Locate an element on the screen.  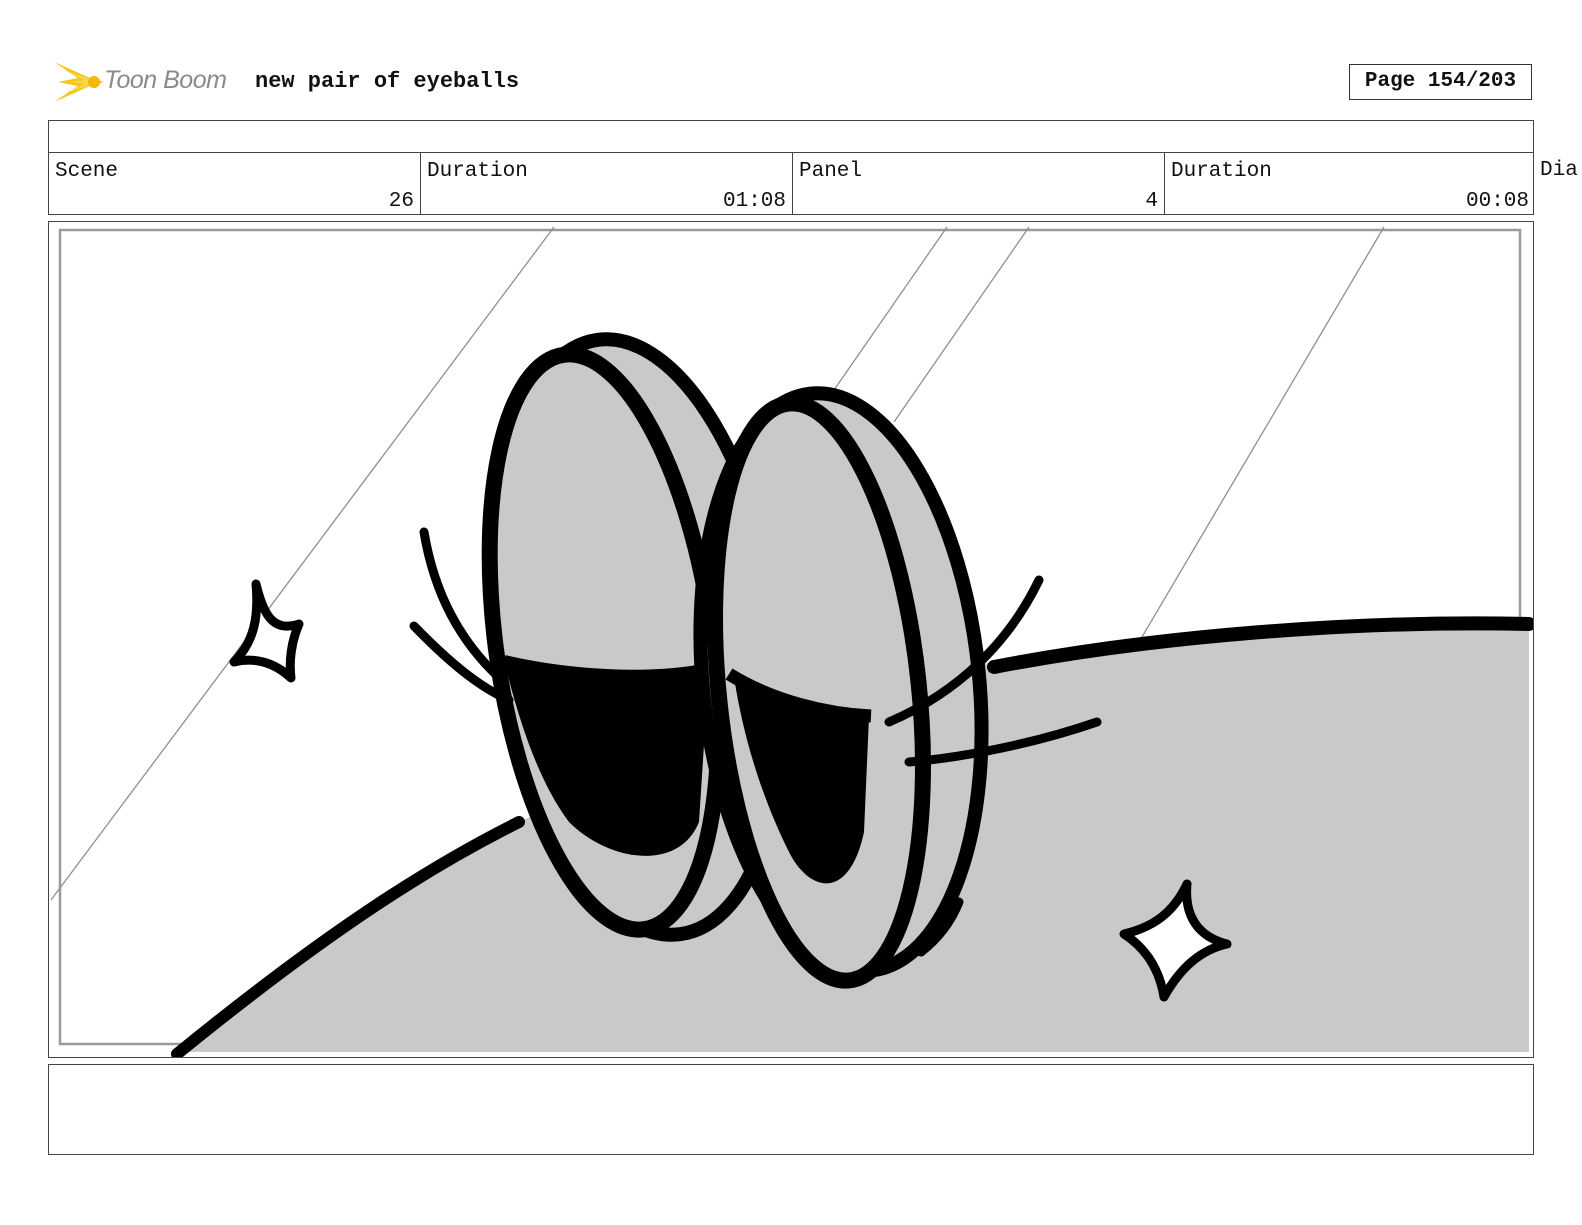
document-title: new pair of eyeballs is located at coordinates (387, 81).